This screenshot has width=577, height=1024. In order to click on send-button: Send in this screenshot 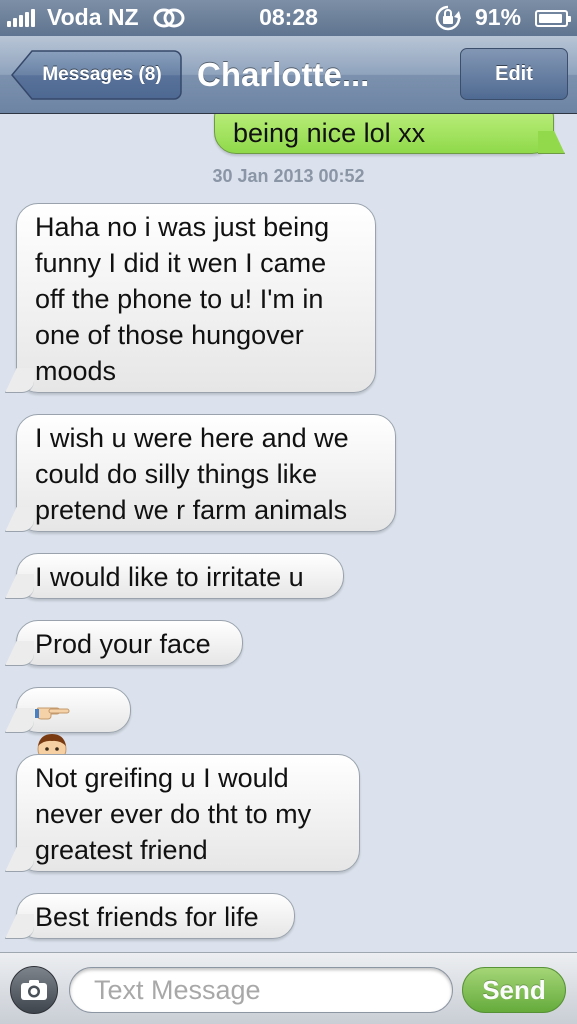, I will do `click(514, 990)`.